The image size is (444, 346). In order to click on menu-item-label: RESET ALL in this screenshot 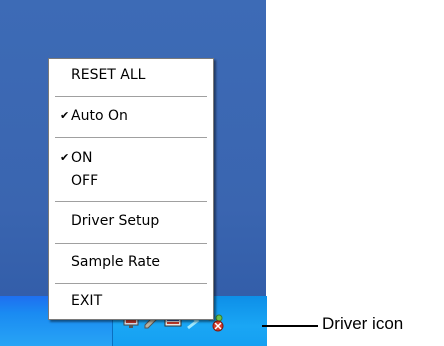, I will do `click(108, 75)`.